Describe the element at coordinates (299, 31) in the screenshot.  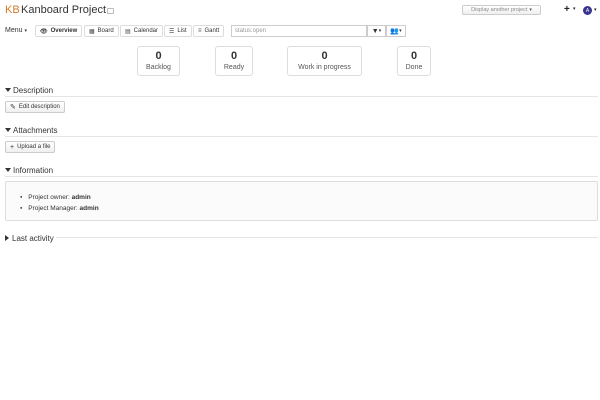
I see `search-input` at that location.